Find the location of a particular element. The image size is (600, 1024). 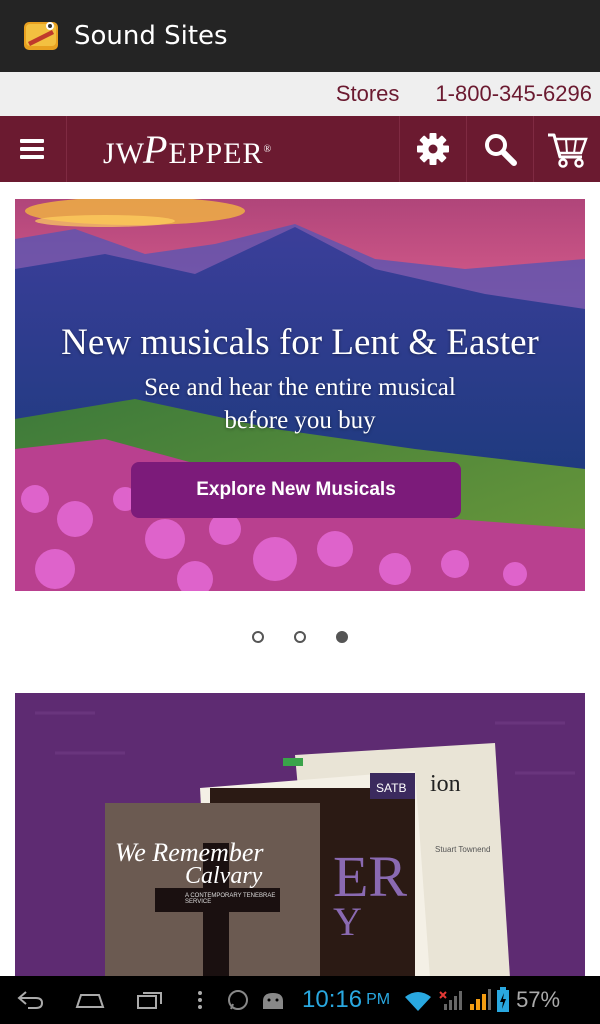

clock-time: 10:16 is located at coordinates (332, 999).